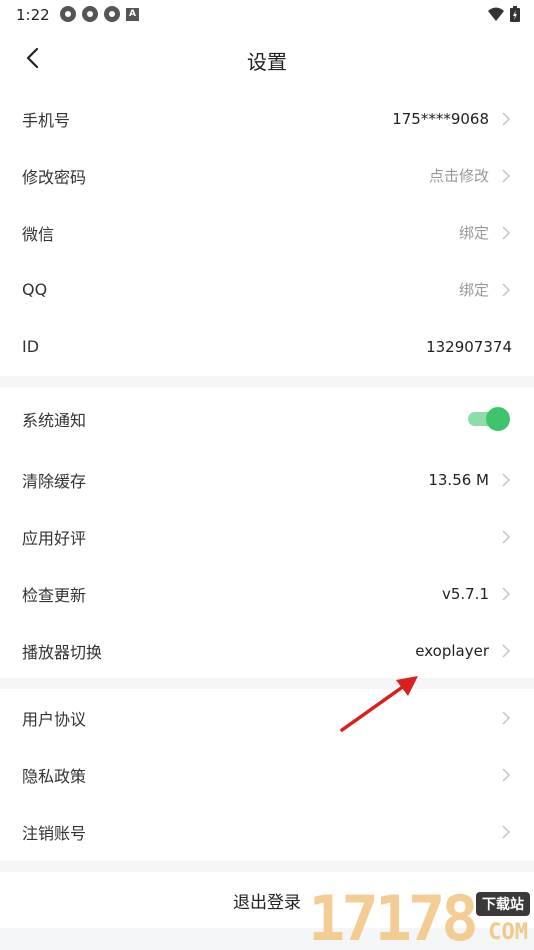 Image resolution: width=534 pixels, height=950 pixels. I want to click on page-title: 设置, so click(267, 62).